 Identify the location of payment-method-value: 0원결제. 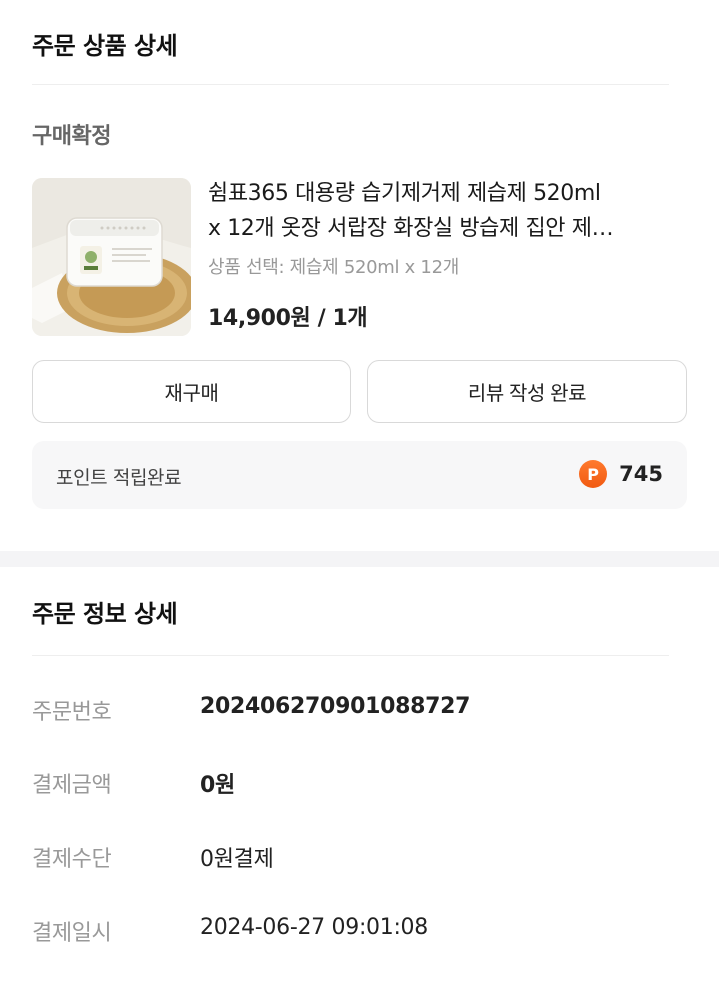
(237, 859).